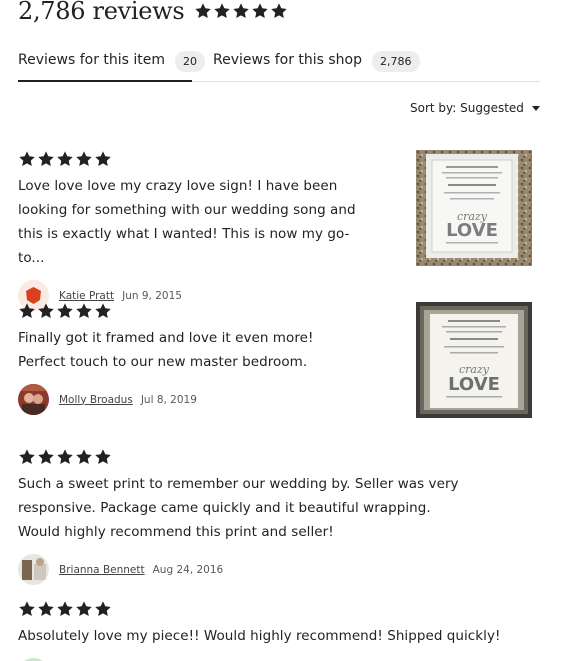  I want to click on overall-rating-stars, so click(241, 11).